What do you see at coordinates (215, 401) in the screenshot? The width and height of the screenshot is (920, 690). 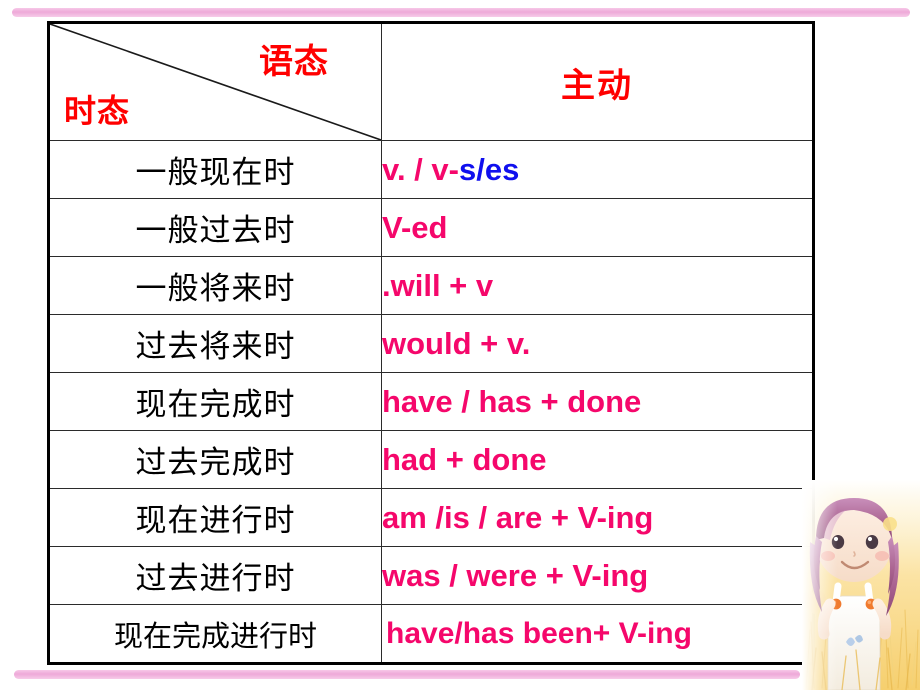 I see `tense-name-cell: 现在完成时` at bounding box center [215, 401].